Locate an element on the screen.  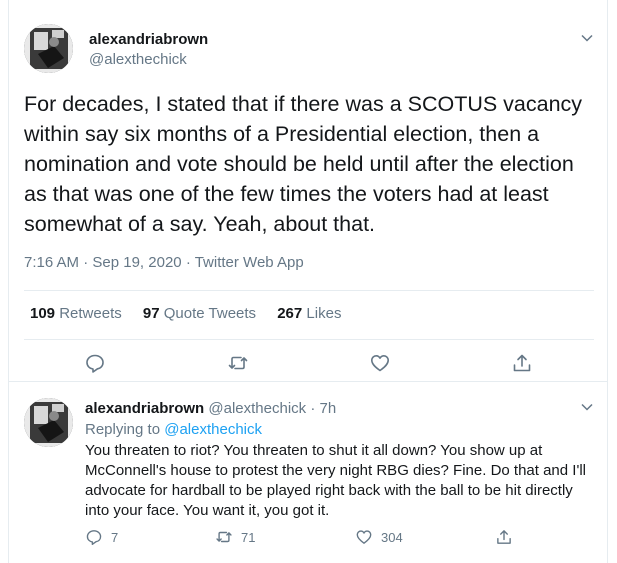
like-button: 304 is located at coordinates (379, 537).